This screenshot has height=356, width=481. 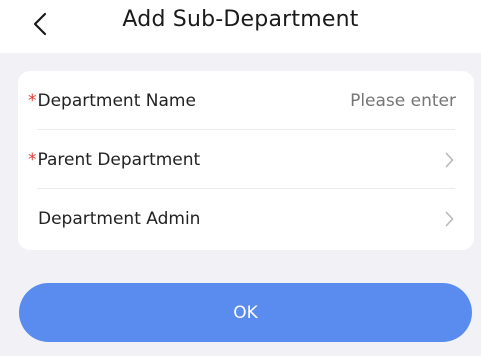 I want to click on page-title: Add Sub-Department, so click(x=240, y=19).